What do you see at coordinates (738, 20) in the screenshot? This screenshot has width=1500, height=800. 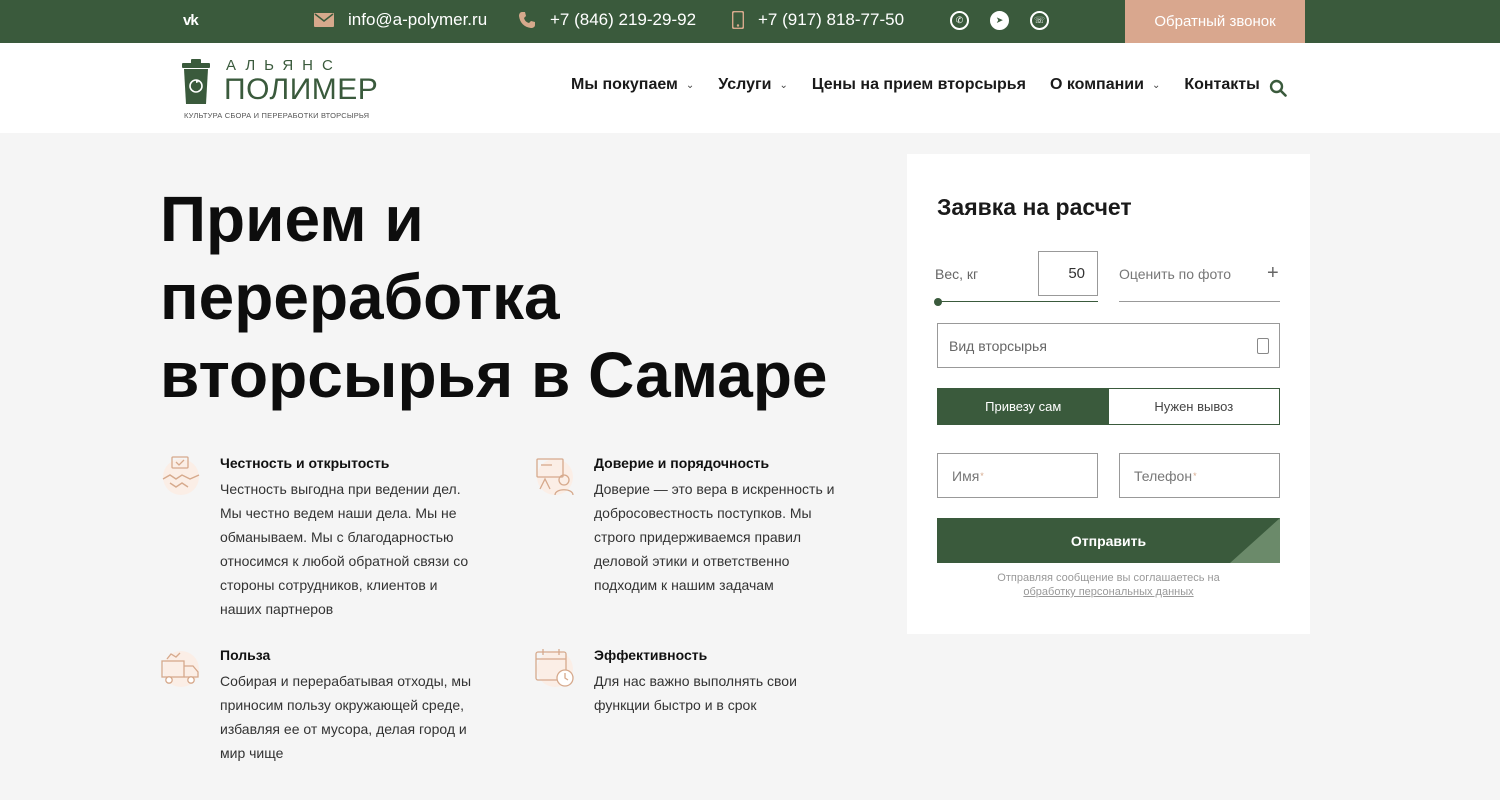 I see `mobile-icon` at bounding box center [738, 20].